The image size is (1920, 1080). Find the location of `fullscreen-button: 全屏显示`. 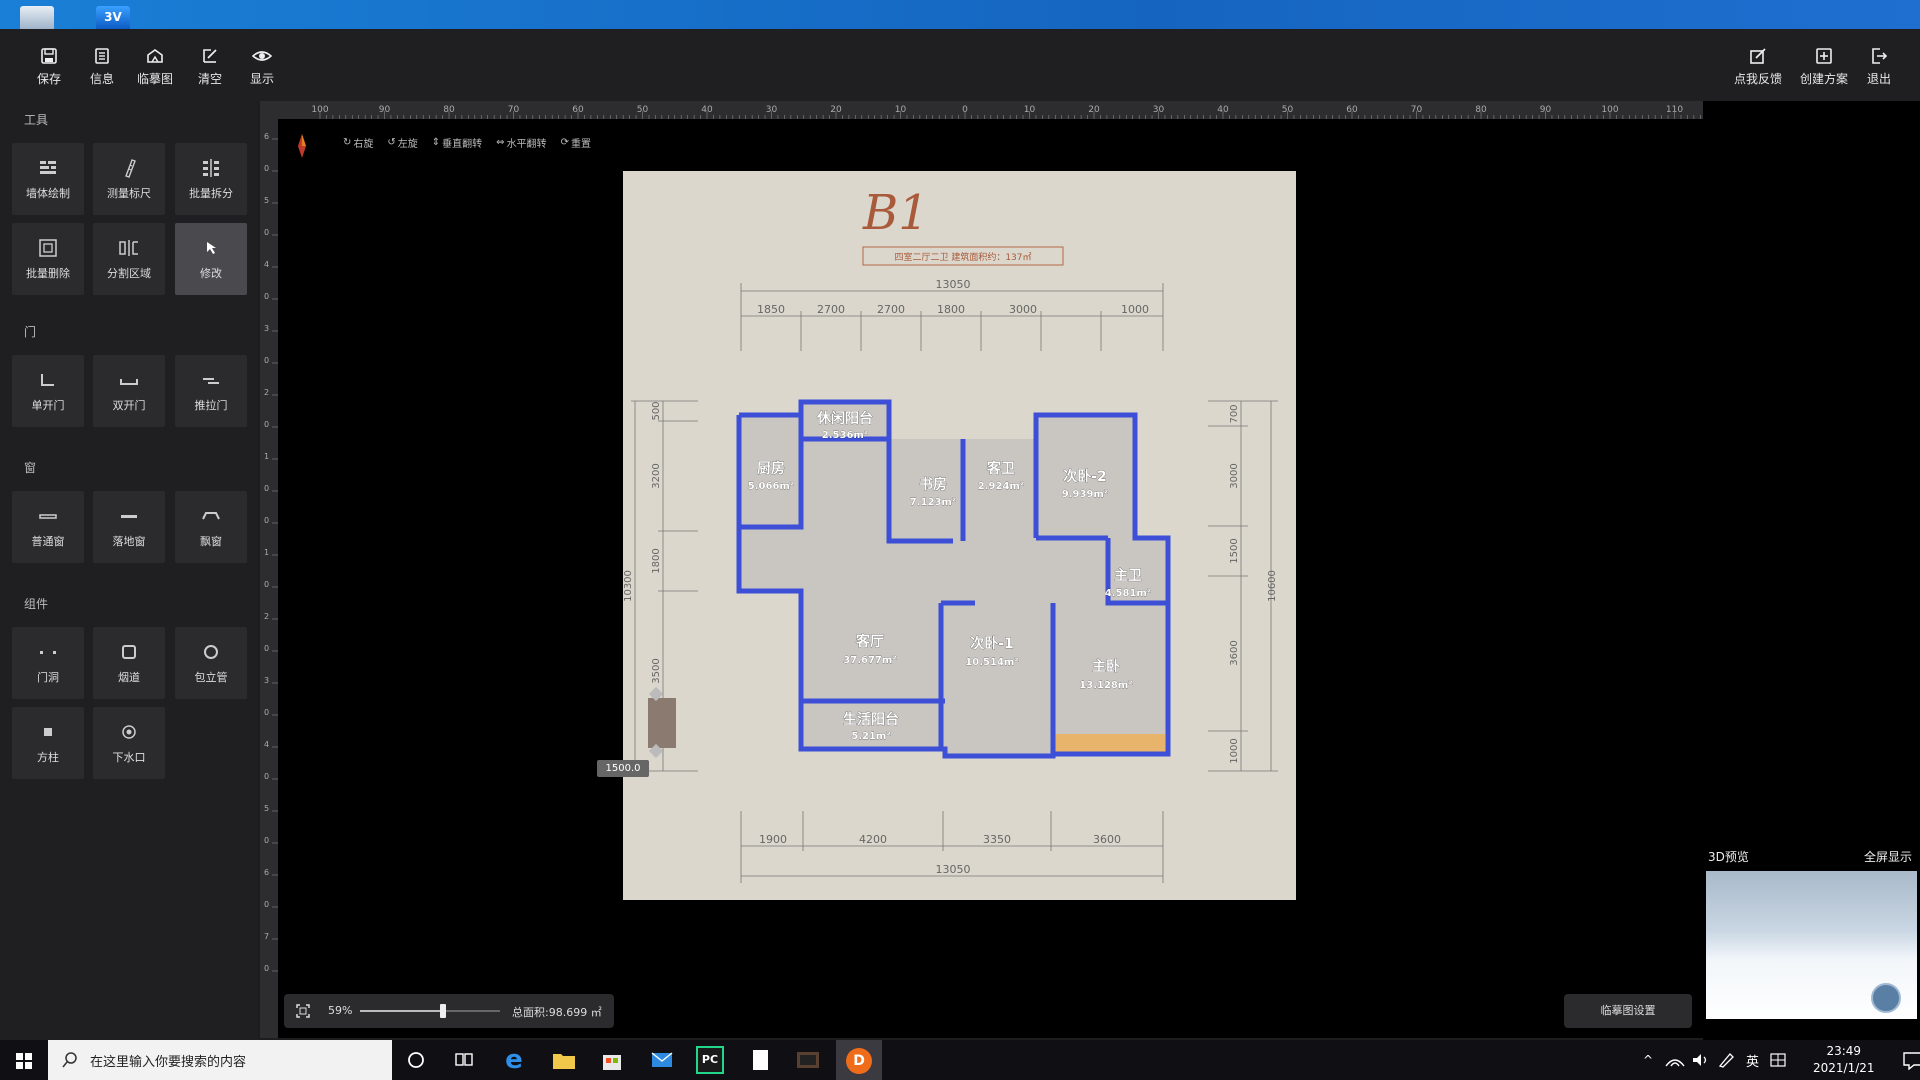

fullscreen-button: 全屏显示 is located at coordinates (1888, 856).